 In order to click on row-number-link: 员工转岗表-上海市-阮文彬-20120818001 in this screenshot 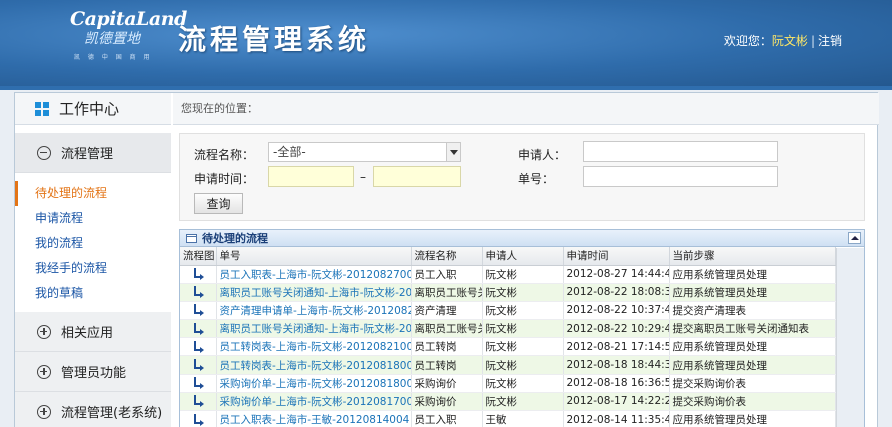, I will do `click(314, 365)`.